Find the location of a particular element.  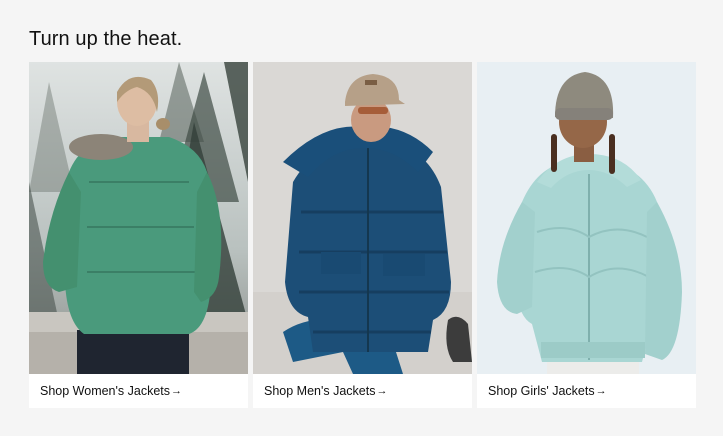

card-label-text: Shop Women's Jackets is located at coordinates (105, 391).